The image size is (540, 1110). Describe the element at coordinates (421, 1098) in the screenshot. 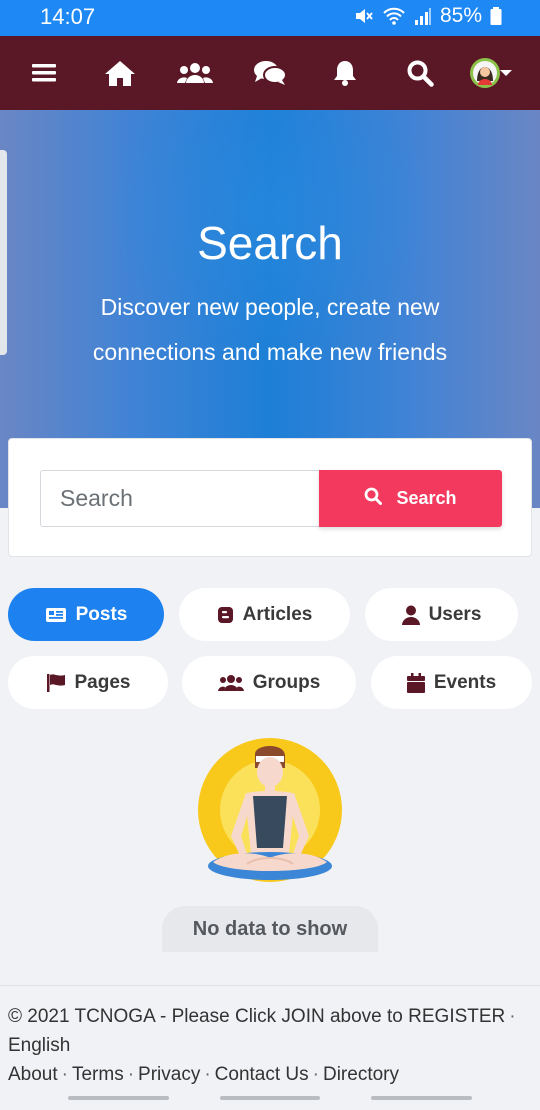

I see `back-gesture` at that location.